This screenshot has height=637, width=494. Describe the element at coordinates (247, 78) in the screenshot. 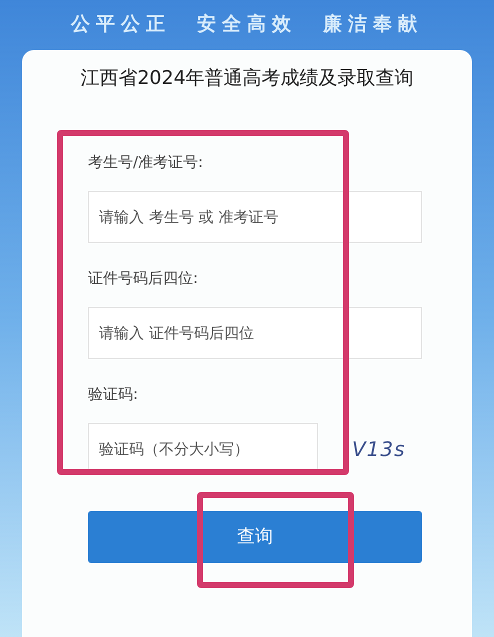

I see `card-title: 江西省2024年普通高考成绩及录取查询` at that location.